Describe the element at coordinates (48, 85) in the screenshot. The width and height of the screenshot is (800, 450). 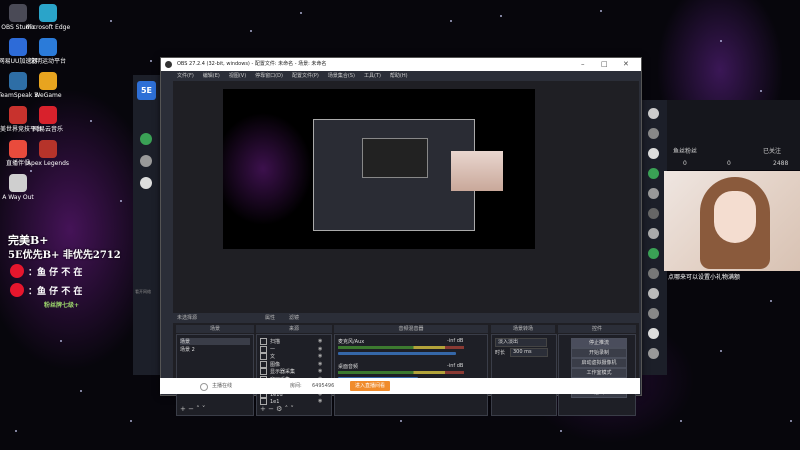
I see `desktop-icon: WeGame` at that location.